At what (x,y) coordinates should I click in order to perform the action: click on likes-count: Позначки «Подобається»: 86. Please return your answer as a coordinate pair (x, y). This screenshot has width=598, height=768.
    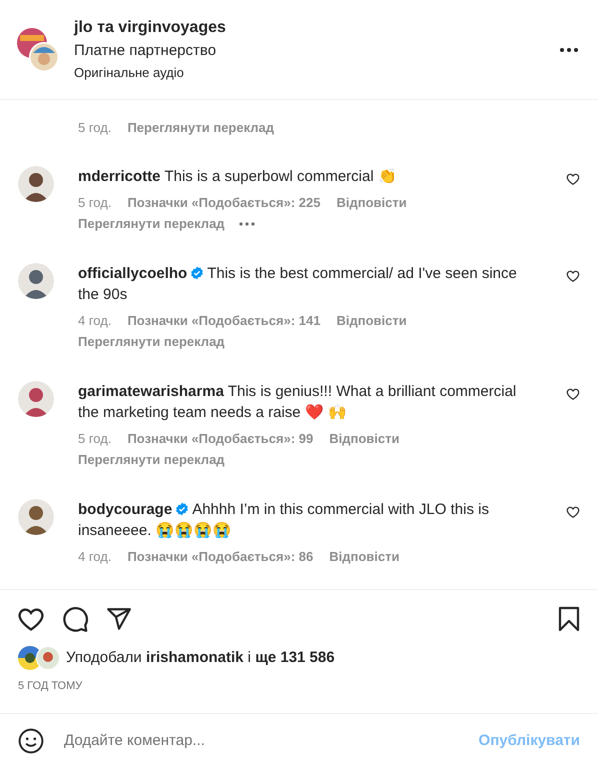
    Looking at the image, I should click on (220, 556).